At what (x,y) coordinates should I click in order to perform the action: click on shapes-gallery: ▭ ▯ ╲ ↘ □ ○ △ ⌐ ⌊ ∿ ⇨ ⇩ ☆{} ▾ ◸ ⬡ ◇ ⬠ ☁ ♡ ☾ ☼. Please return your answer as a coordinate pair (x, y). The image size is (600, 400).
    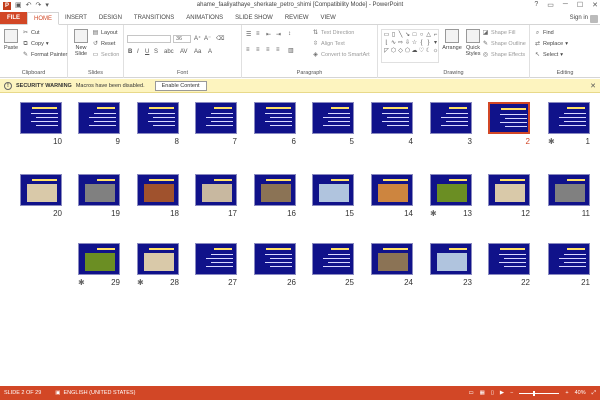
    Looking at the image, I should click on (410, 46).